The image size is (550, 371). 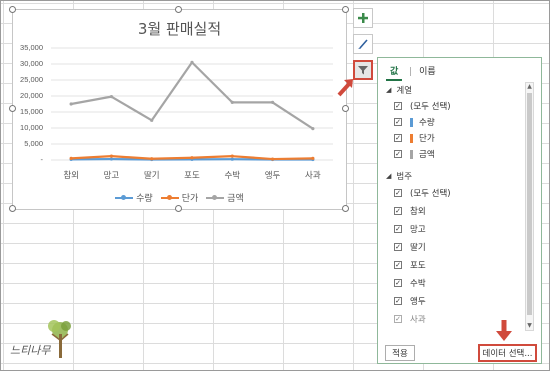 What do you see at coordinates (410, 265) in the screenshot?
I see `category-item: 포도` at bounding box center [410, 265].